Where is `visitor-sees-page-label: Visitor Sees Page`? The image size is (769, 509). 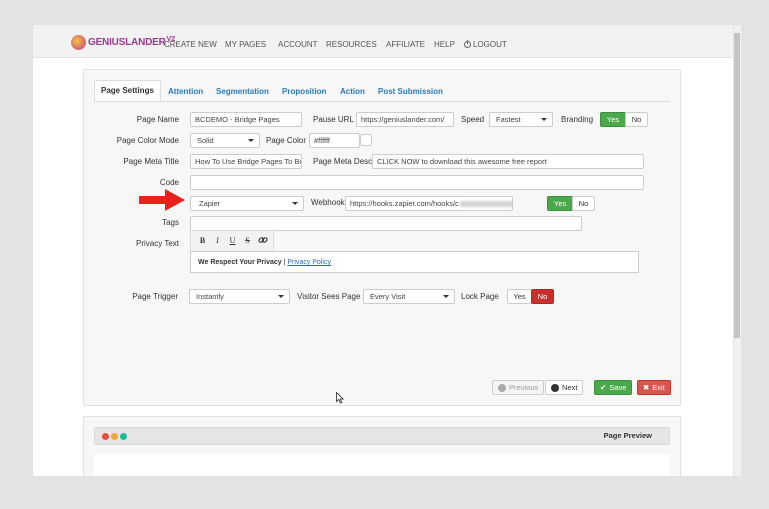
visitor-sees-page-label: Visitor Sees Page is located at coordinates (329, 296).